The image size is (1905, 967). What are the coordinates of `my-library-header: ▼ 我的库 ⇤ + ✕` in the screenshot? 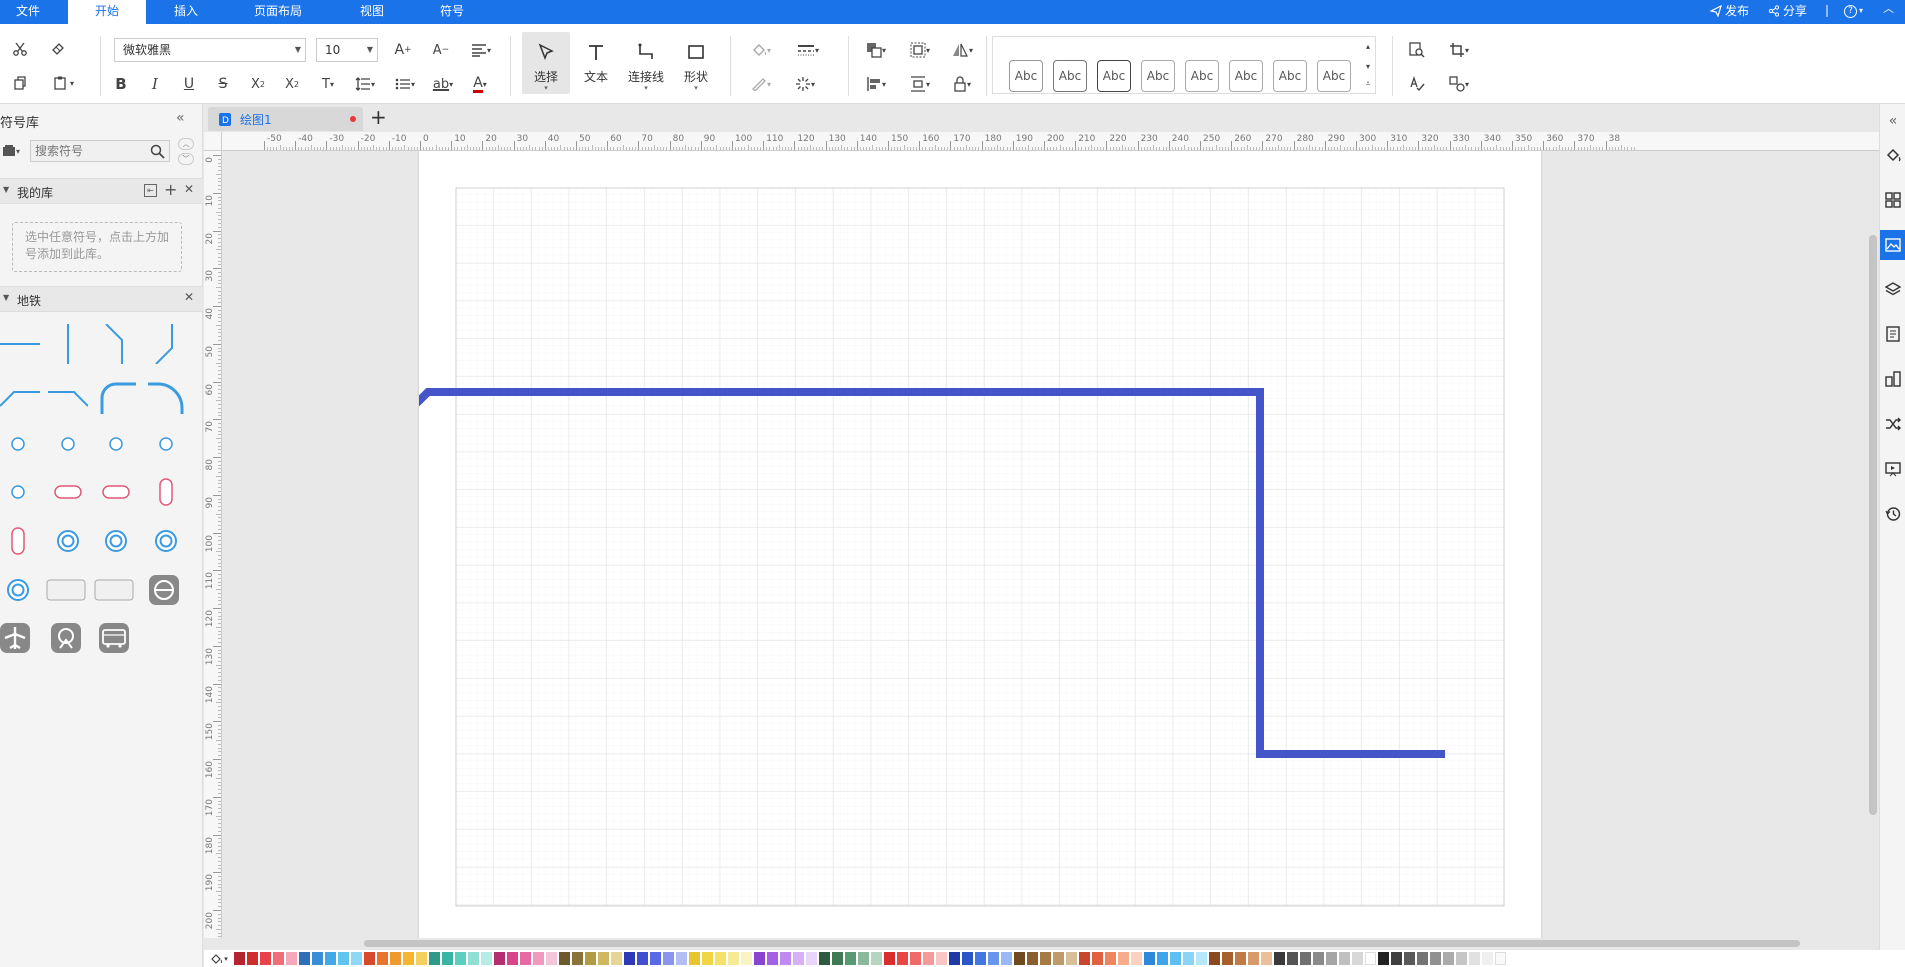 It's located at (101, 191).